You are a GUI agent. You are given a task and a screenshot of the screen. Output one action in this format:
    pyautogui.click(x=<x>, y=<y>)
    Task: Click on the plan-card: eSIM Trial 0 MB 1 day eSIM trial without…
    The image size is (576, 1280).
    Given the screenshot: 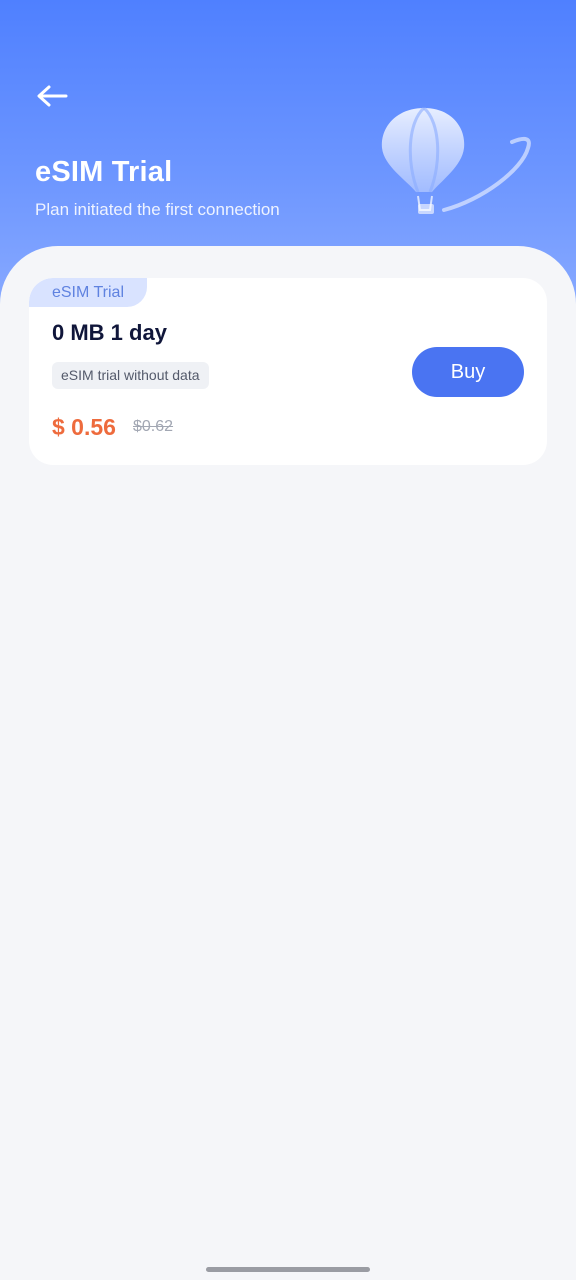 What is the action you would take?
    pyautogui.click(x=288, y=371)
    